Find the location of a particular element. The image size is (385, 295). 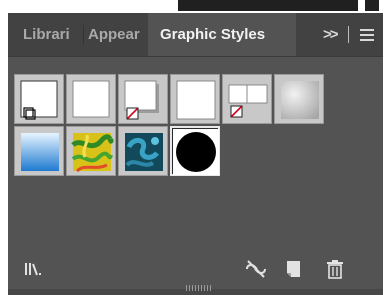

panel-bottom-toolbar is located at coordinates (195, 269).